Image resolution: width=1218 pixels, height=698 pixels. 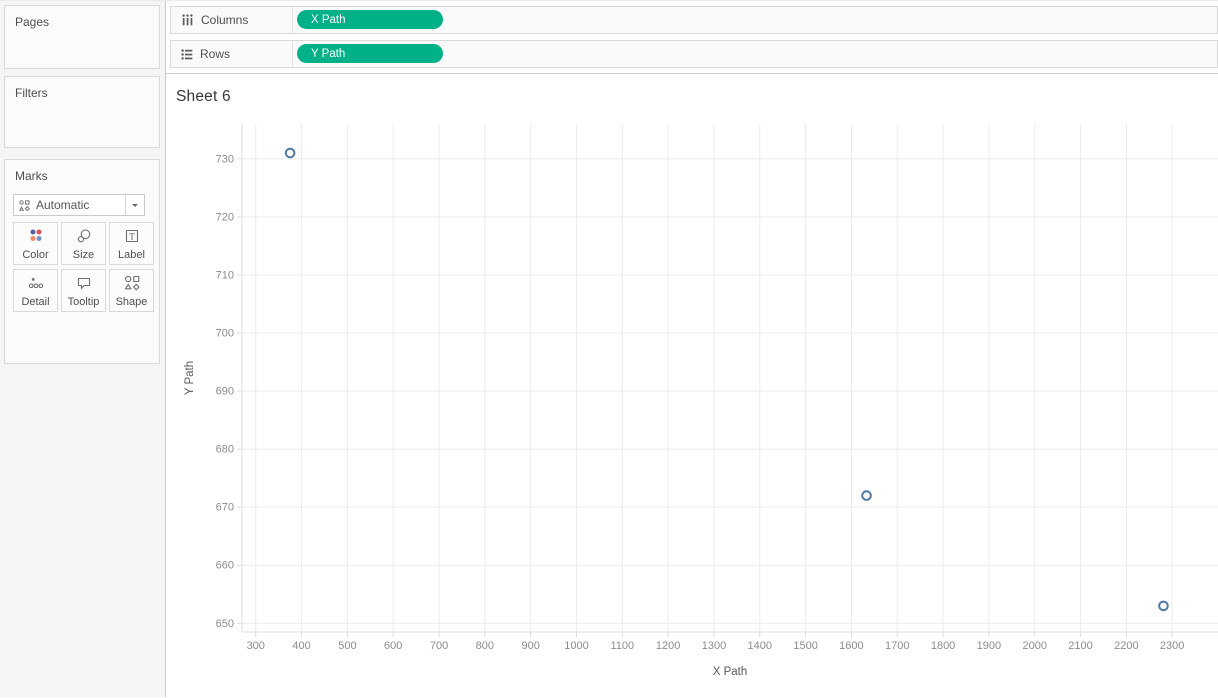 What do you see at coordinates (132, 283) in the screenshot?
I see `shape-icon` at bounding box center [132, 283].